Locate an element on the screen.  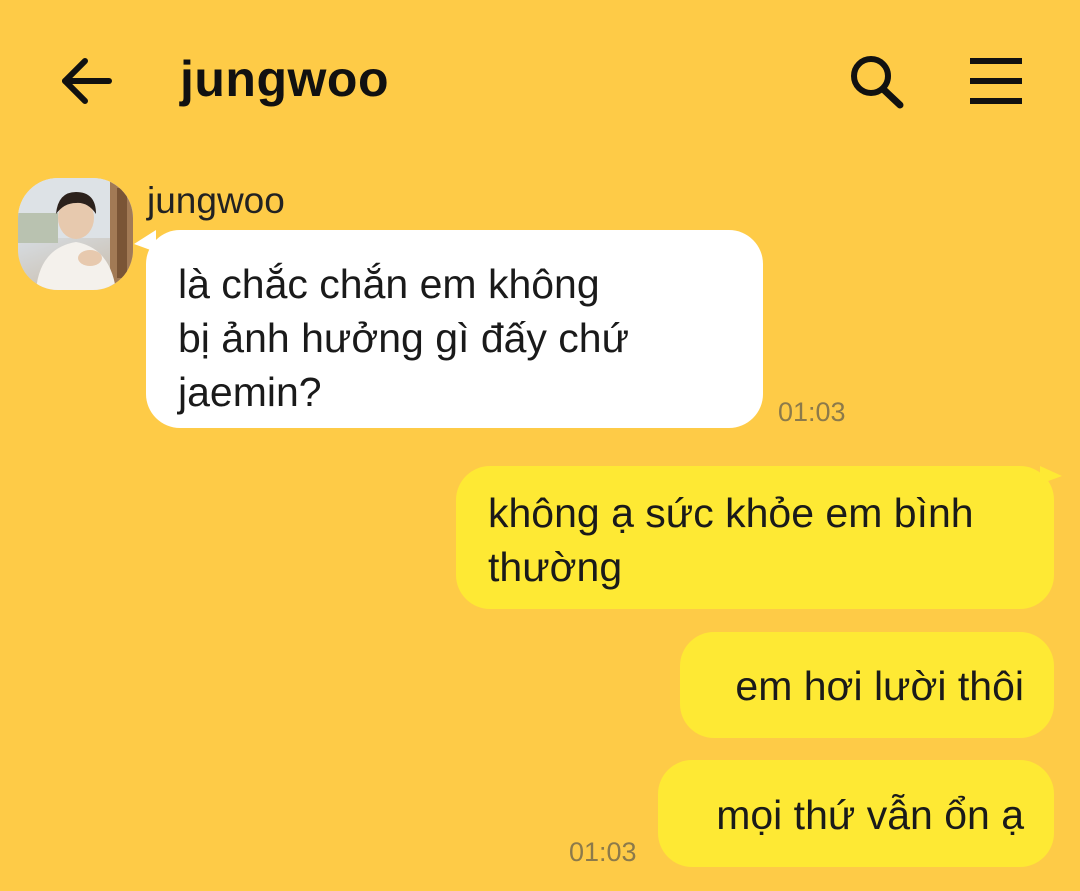
message-line: jaemin? is located at coordinates (250, 392).